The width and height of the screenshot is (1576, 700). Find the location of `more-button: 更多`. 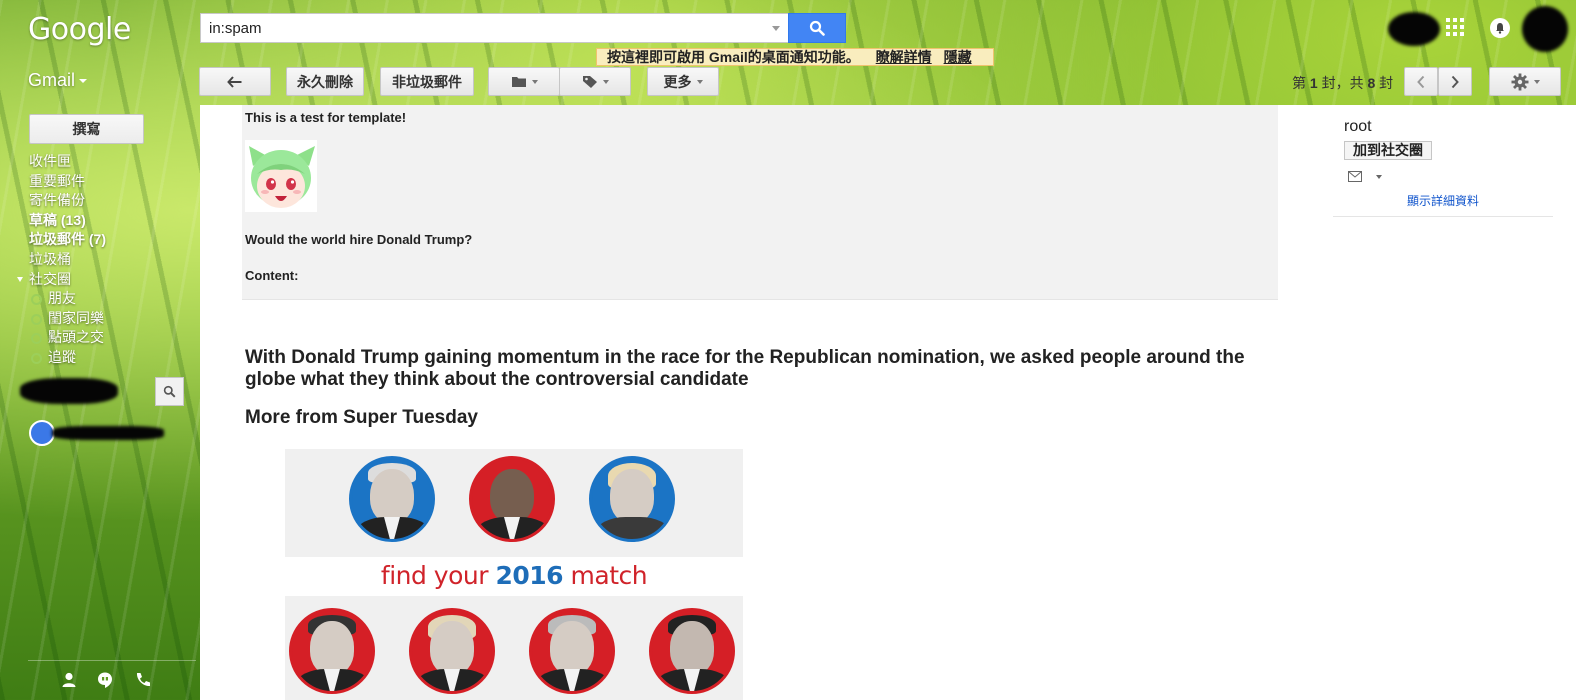

more-button: 更多 is located at coordinates (683, 81).